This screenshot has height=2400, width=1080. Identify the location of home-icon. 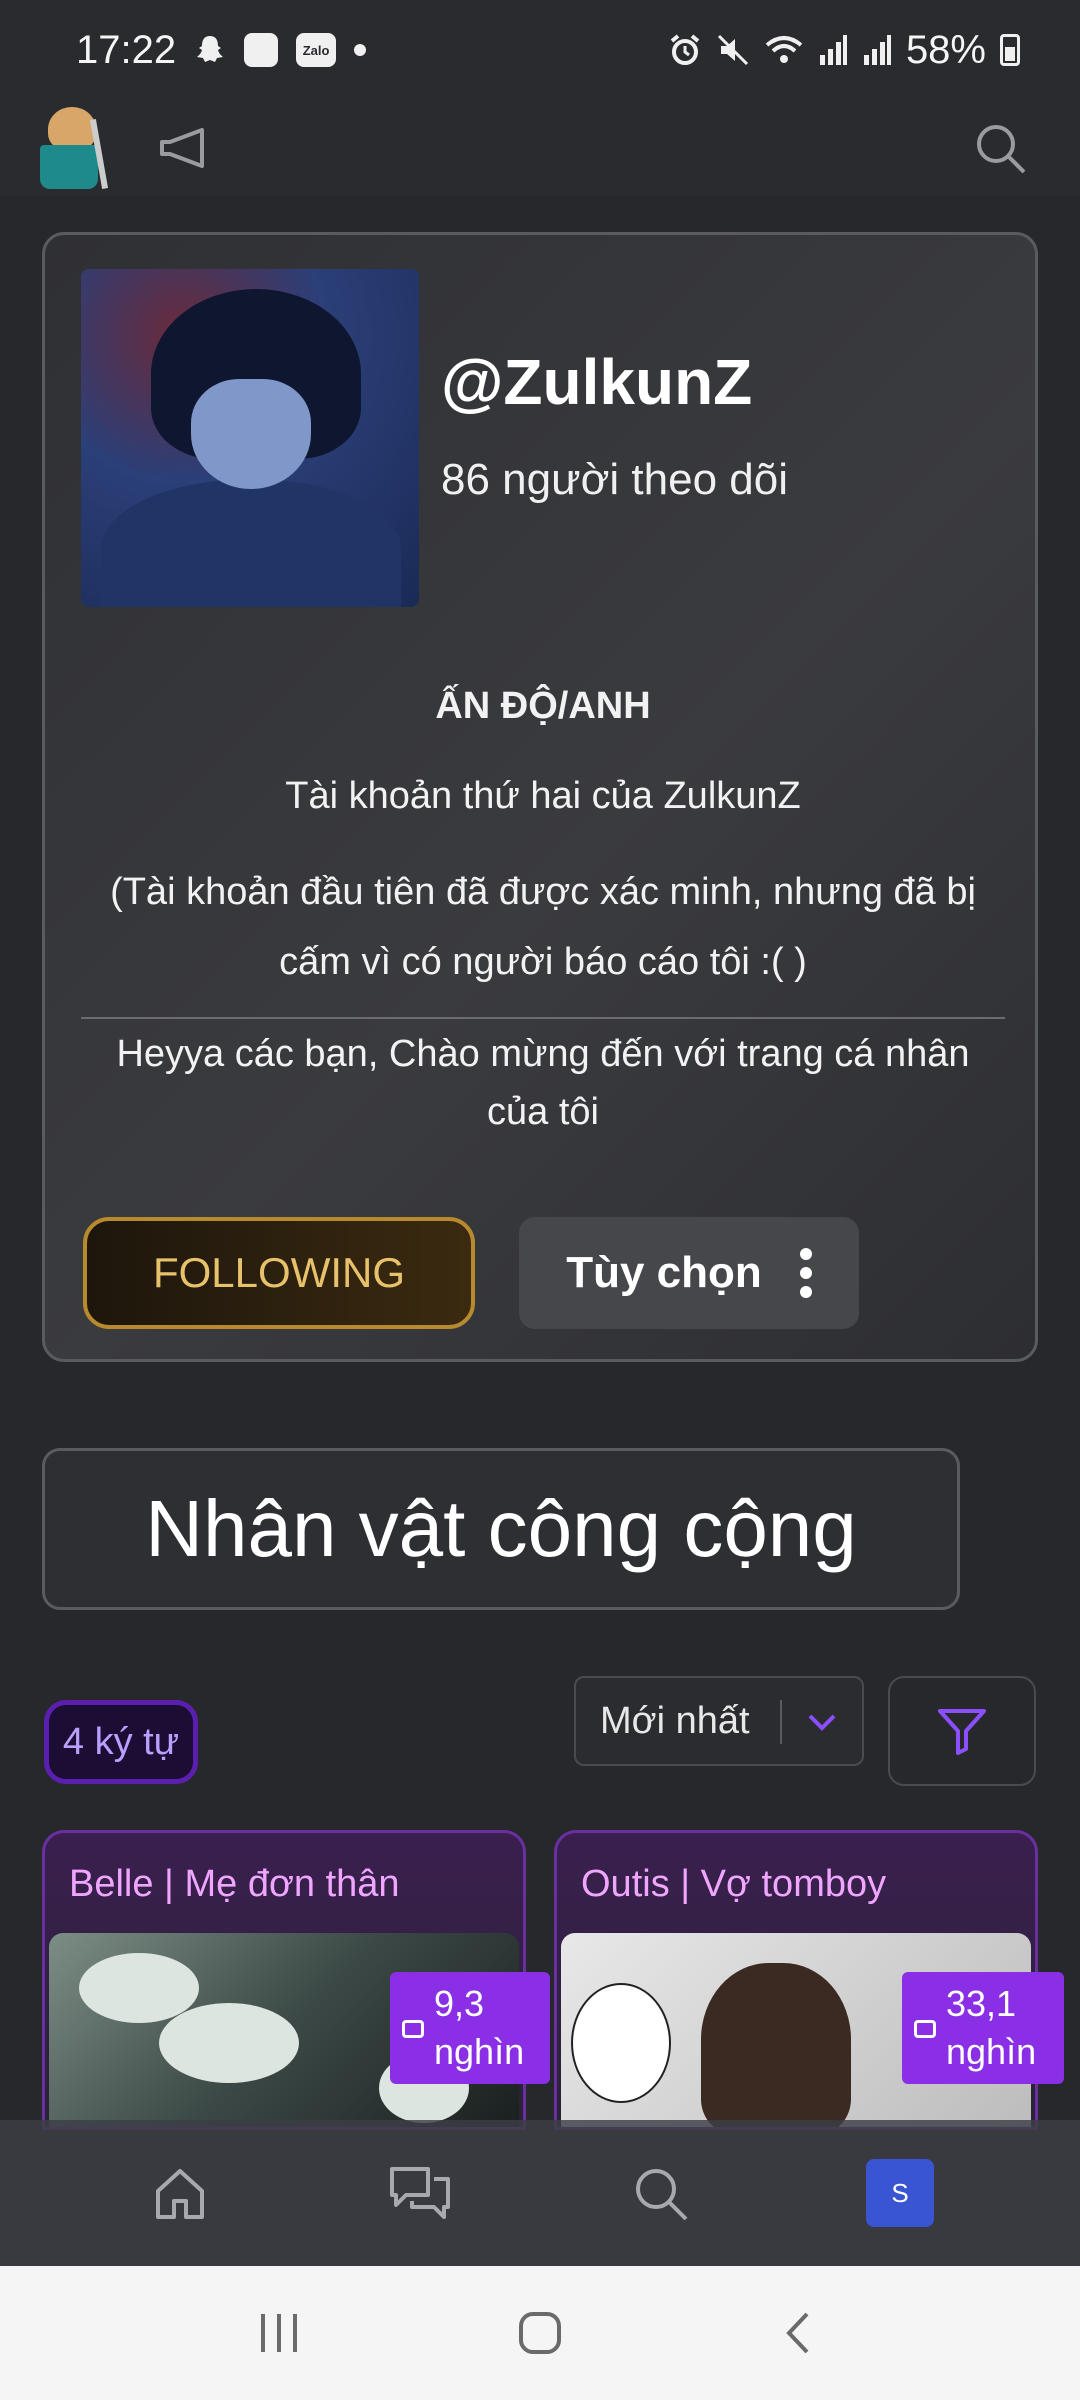
(180, 2194).